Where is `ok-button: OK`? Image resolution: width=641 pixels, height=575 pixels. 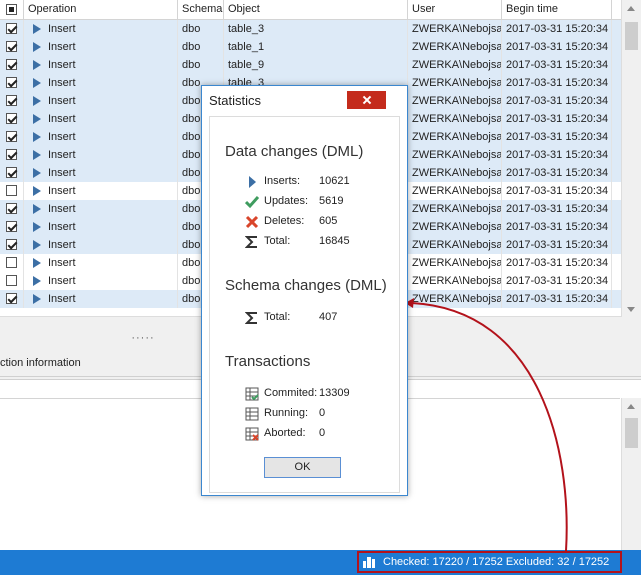 ok-button: OK is located at coordinates (302, 467).